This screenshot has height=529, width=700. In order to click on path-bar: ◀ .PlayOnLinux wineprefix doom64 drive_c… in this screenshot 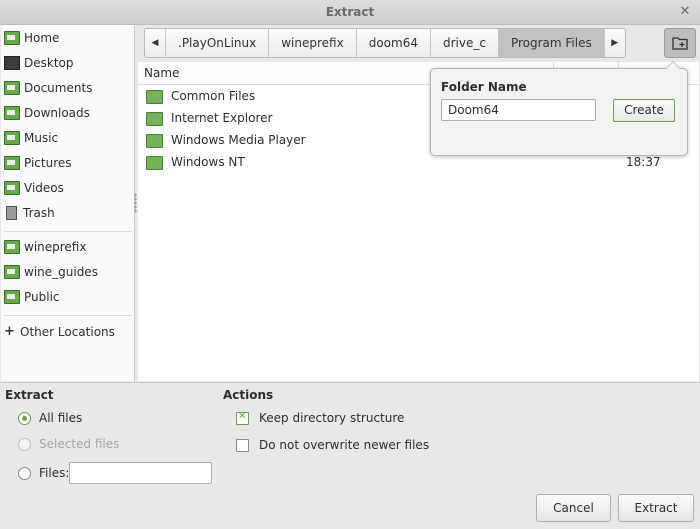, I will do `click(385, 43)`.